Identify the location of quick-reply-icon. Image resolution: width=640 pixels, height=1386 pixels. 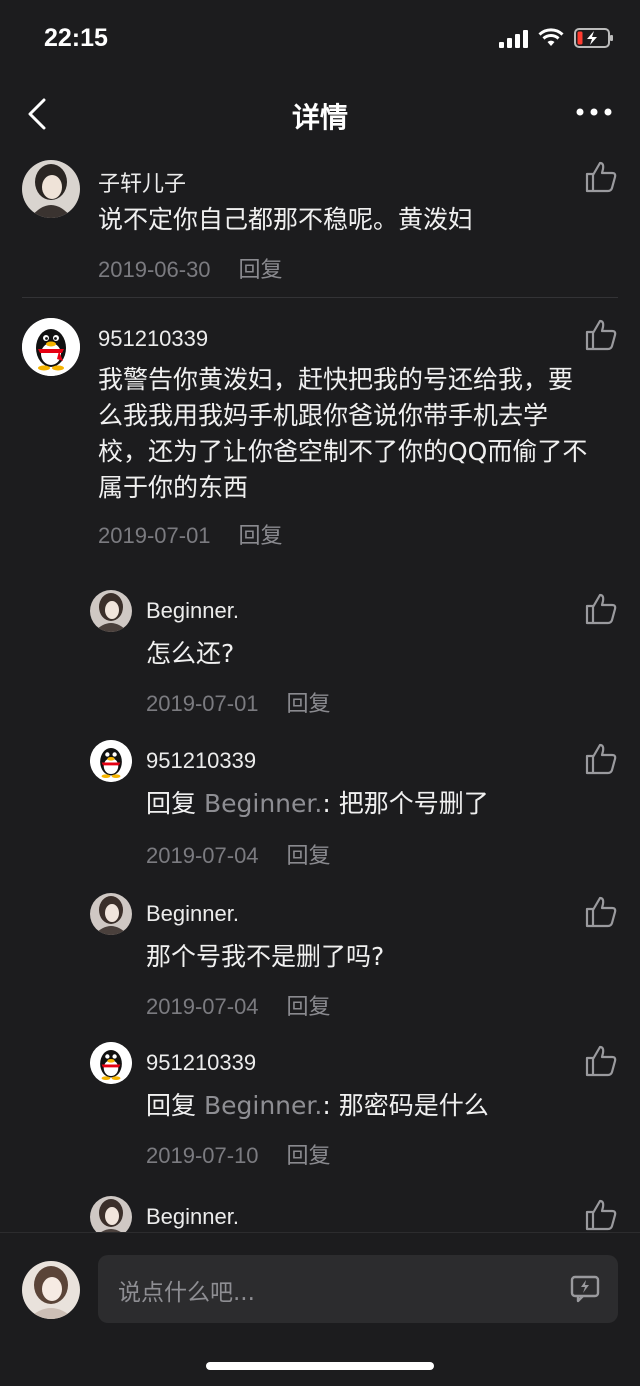
(585, 1289).